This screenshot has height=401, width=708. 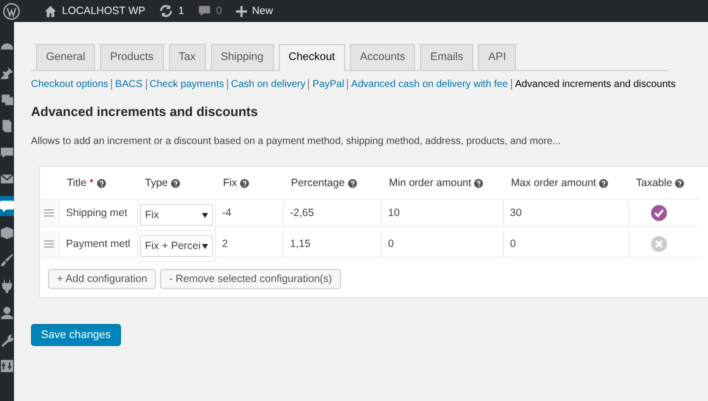 I want to click on min-amount-input: 10, so click(x=394, y=213).